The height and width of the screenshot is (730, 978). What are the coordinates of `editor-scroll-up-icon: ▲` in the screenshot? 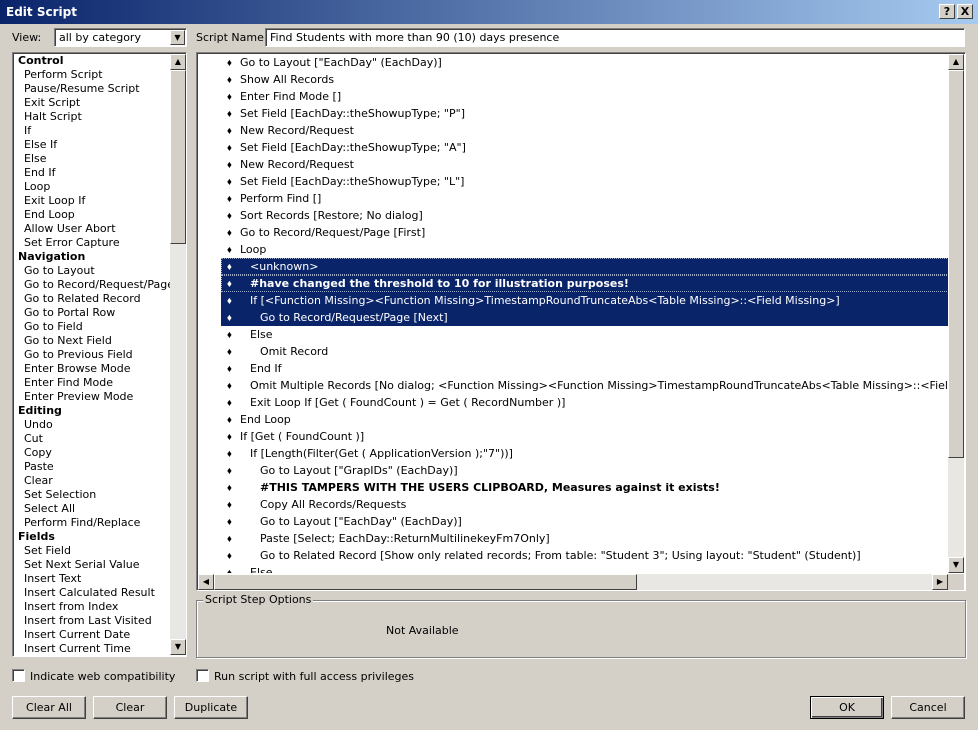 It's located at (956, 62).